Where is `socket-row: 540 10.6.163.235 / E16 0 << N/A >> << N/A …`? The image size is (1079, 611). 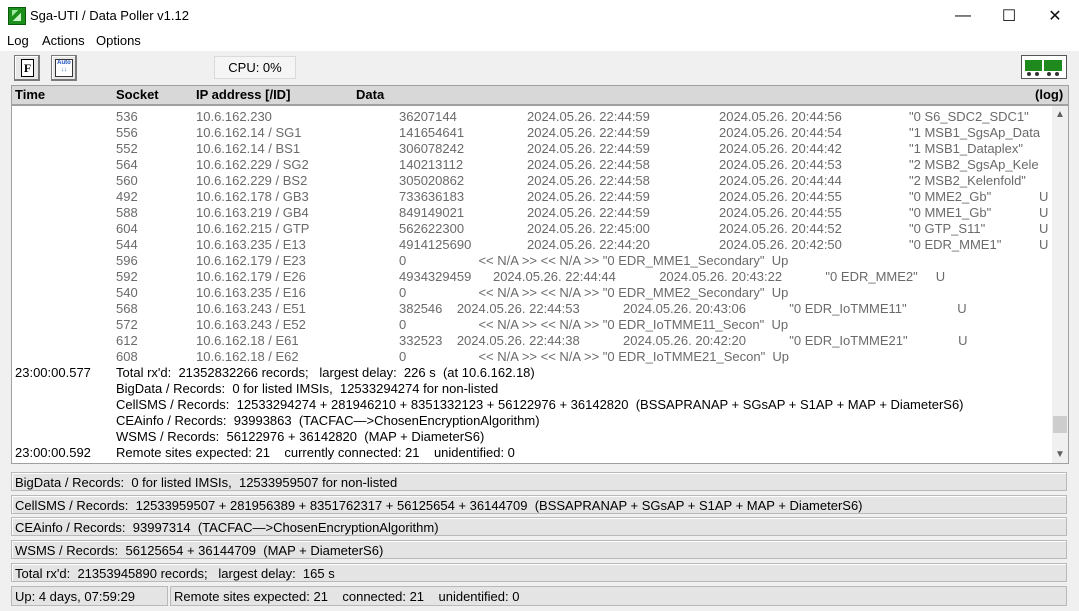
socket-row: 540 10.6.163.235 / E16 0 << N/A >> << N/A … is located at coordinates (532, 293).